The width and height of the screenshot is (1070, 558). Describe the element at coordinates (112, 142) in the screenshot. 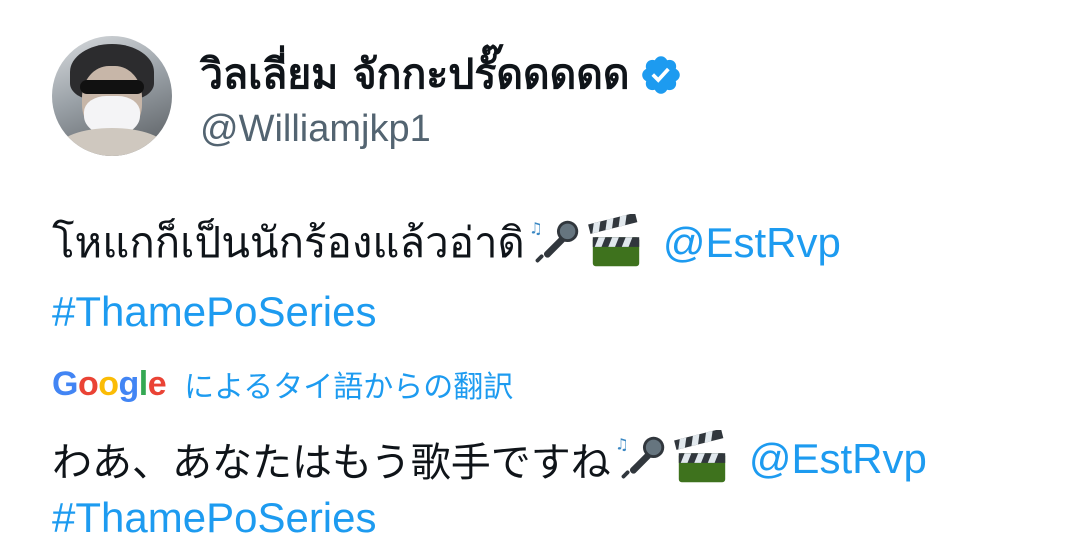

I see `avatar-headphones` at that location.